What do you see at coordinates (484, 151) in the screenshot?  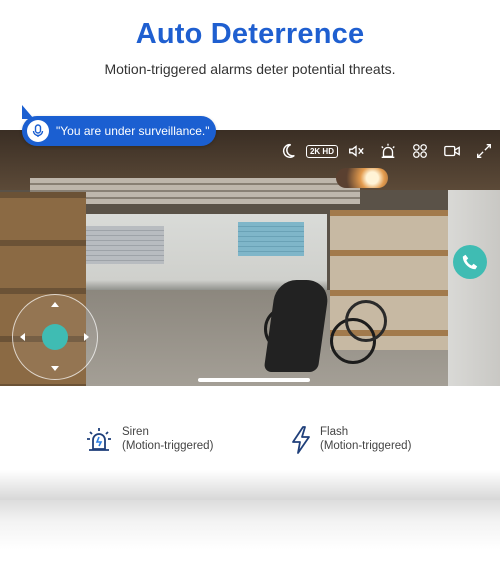 I see `fullscreen-icon` at bounding box center [484, 151].